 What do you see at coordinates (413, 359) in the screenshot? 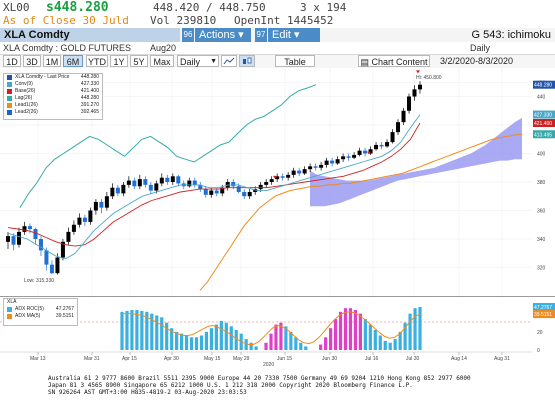
I see `x-tick-label: Jul 30` at bounding box center [413, 359].